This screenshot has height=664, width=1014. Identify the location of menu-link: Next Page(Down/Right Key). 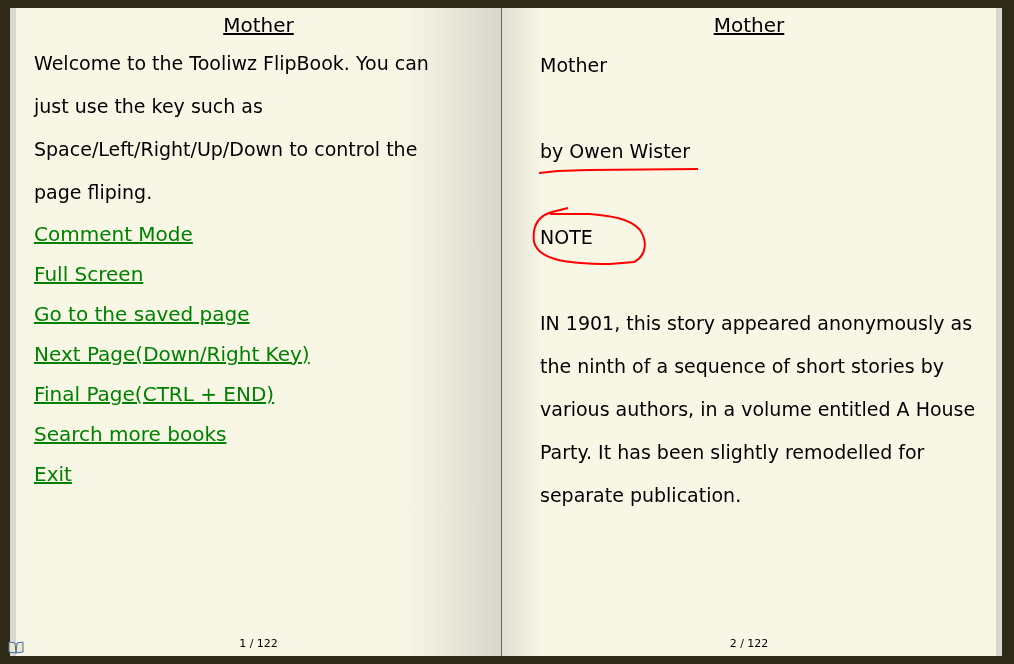
(172, 354).